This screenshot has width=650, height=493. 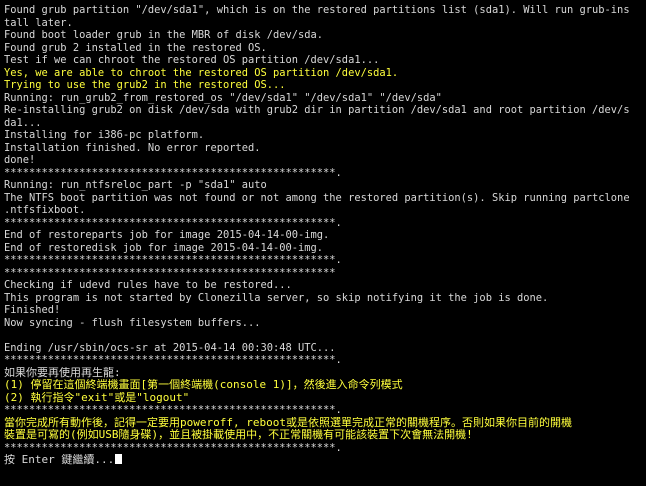 What do you see at coordinates (45, 210) in the screenshot?
I see `terminal-line: .ntfsfixboot.` at bounding box center [45, 210].